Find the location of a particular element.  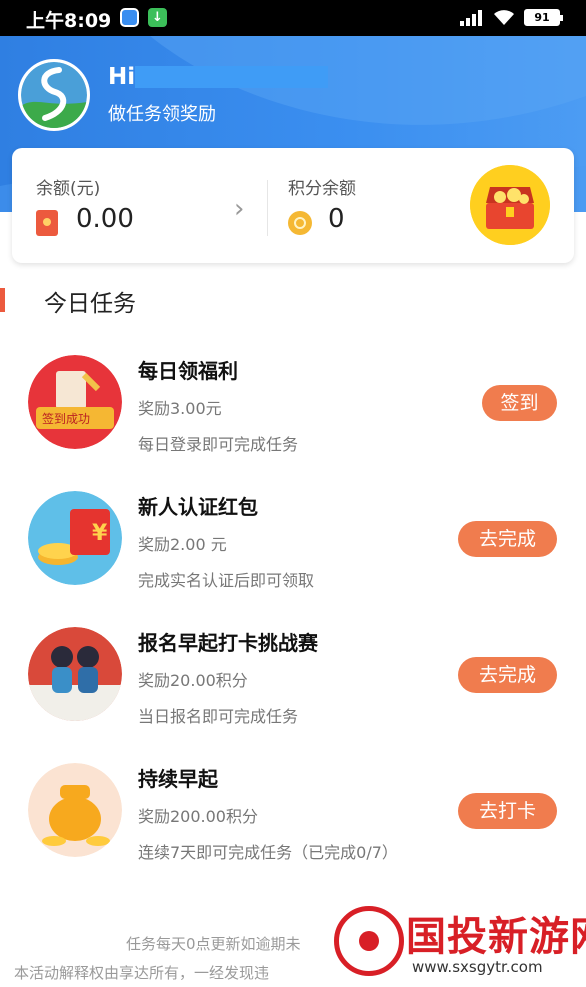

download-icon: ↓ is located at coordinates (157, 17).